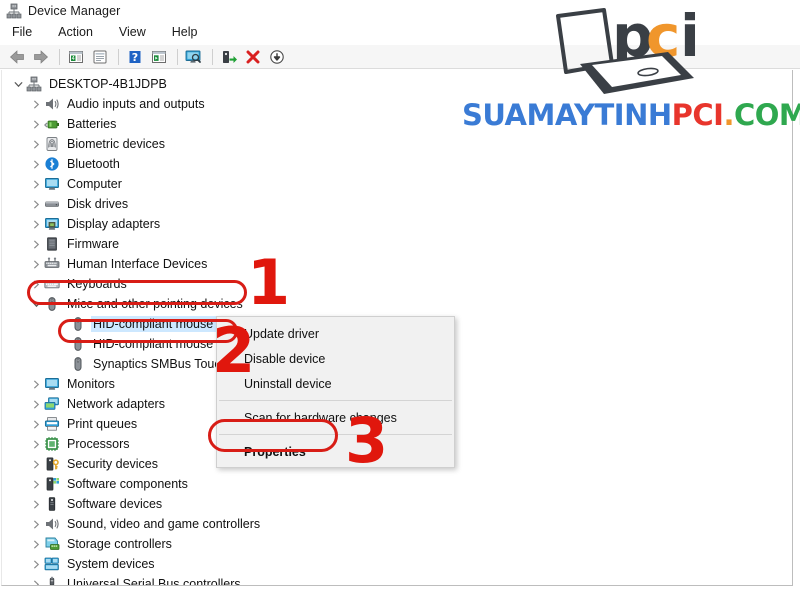 This screenshot has width=800, height=600. What do you see at coordinates (397, 104) in the screenshot?
I see `tree-item: Audio inputs and outputs` at bounding box center [397, 104].